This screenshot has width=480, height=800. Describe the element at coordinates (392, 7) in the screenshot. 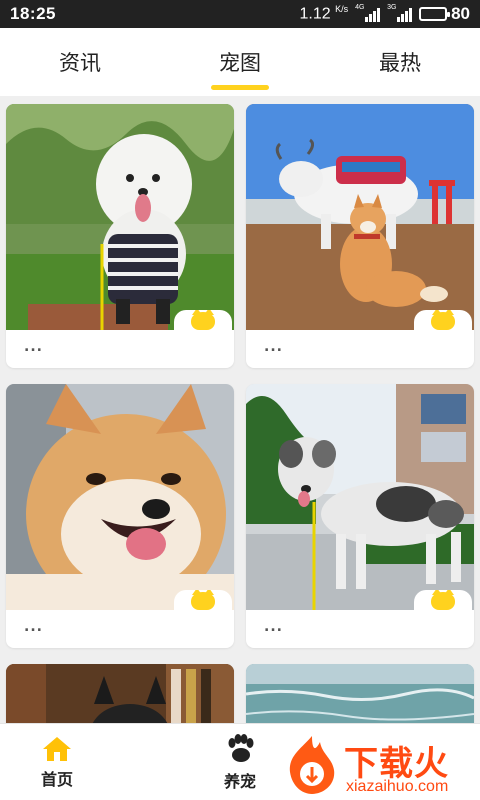

I see `sim2-tag: 3G` at that location.